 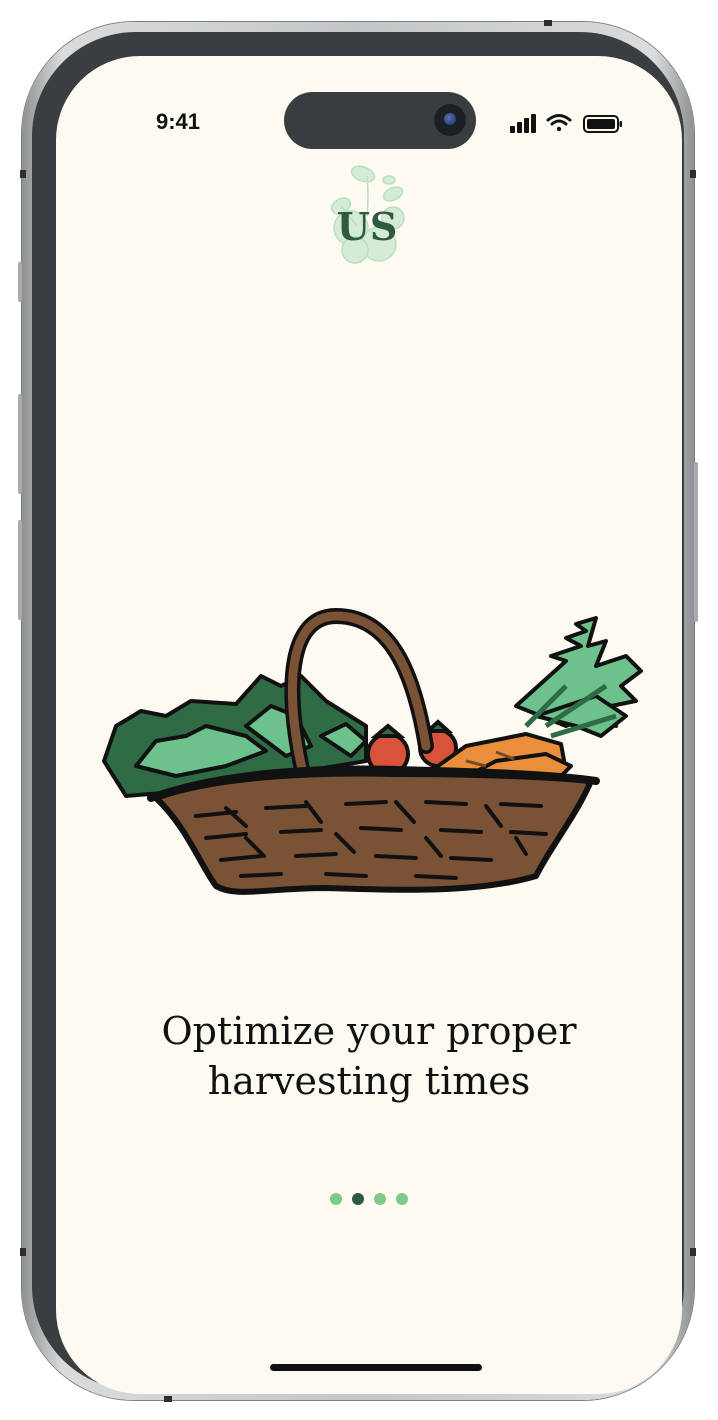 What do you see at coordinates (20, 570) in the screenshot?
I see `volume-down-button` at bounding box center [20, 570].